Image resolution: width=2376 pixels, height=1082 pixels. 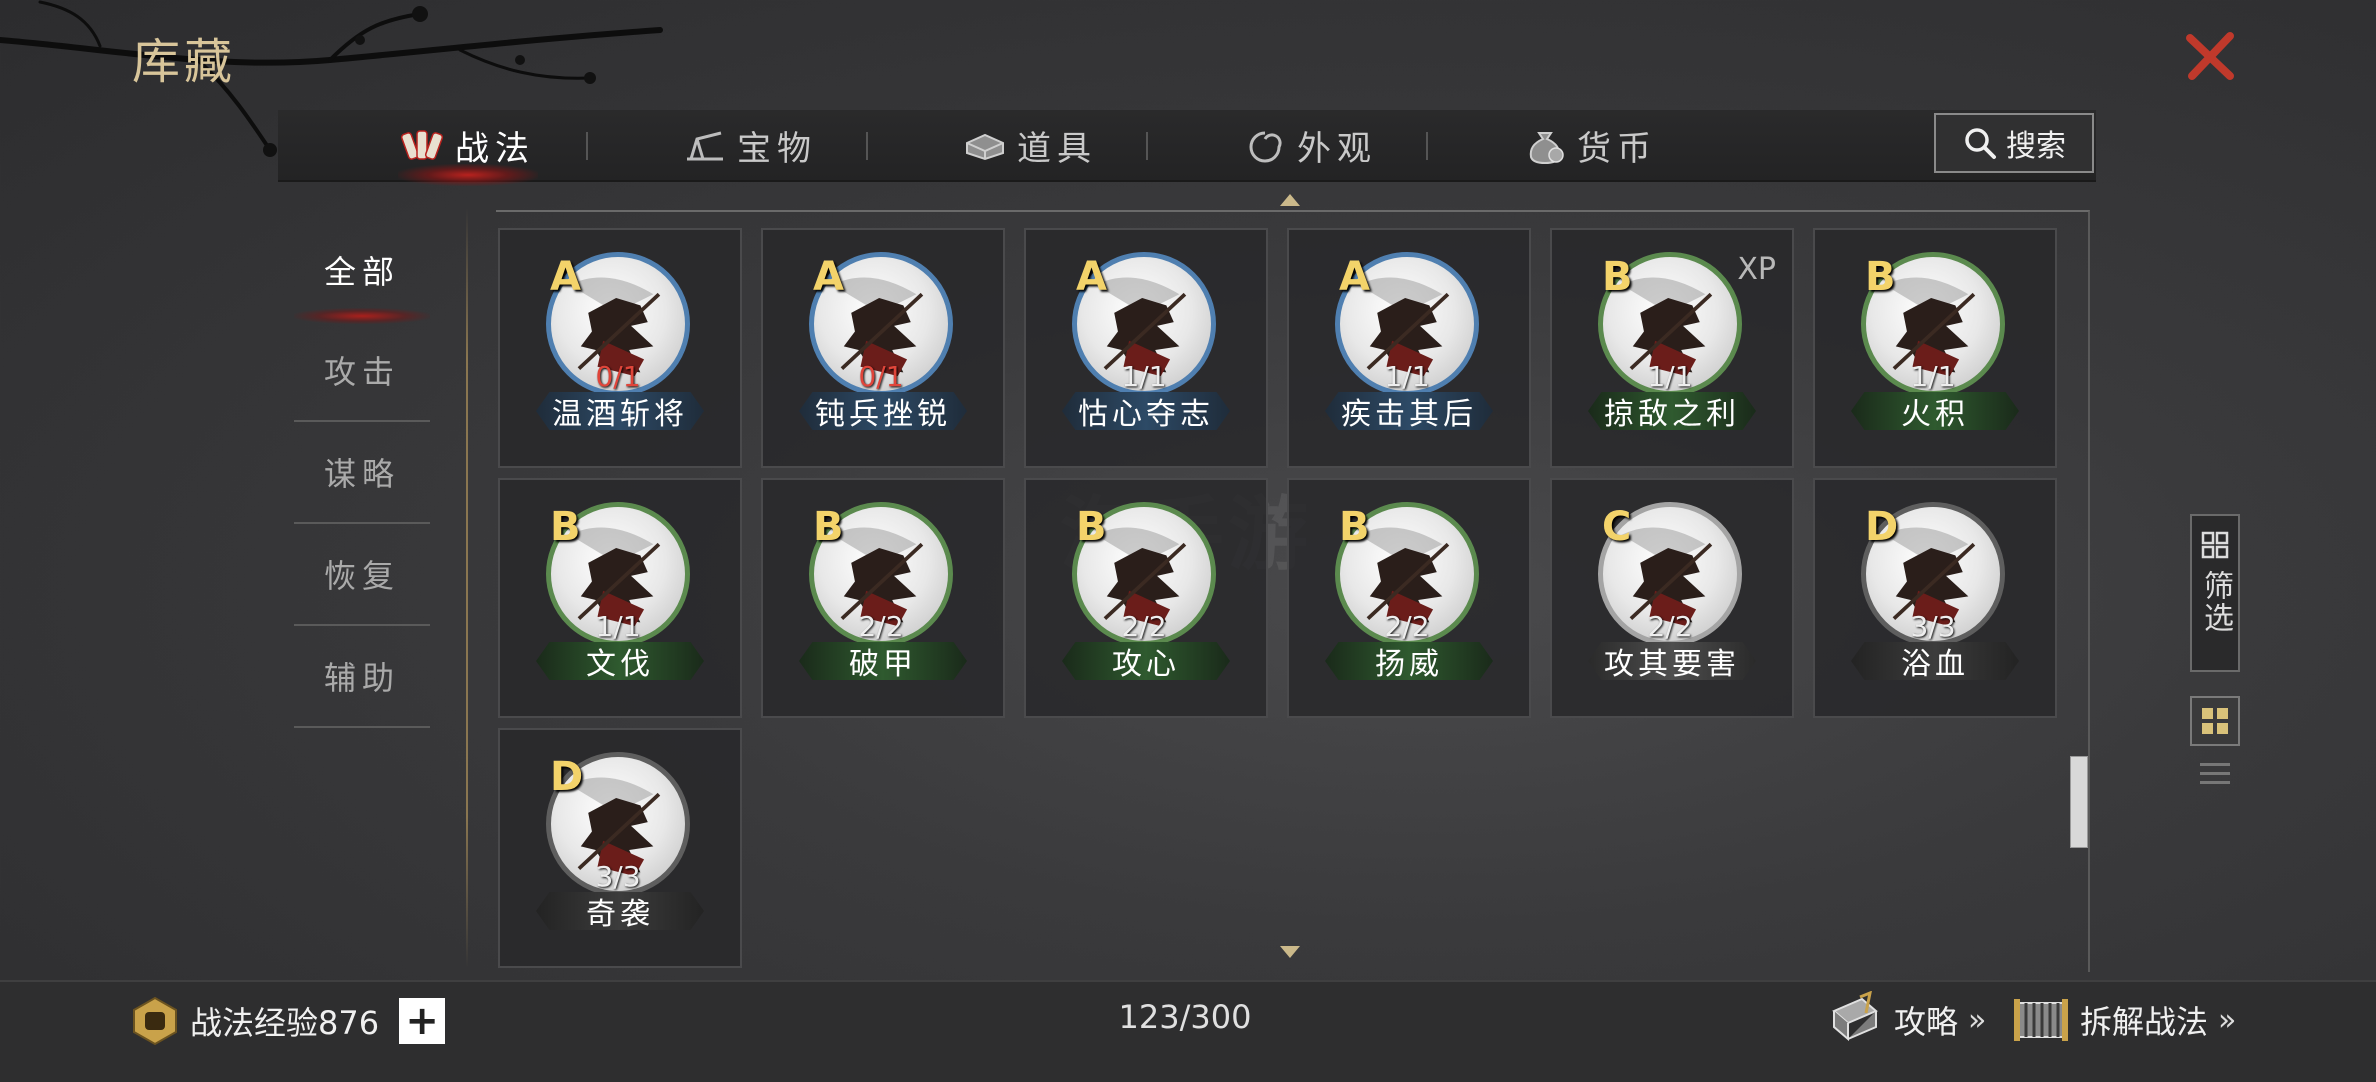 What do you see at coordinates (1672, 411) in the screenshot?
I see `skill-name: 掠敌之利` at bounding box center [1672, 411].